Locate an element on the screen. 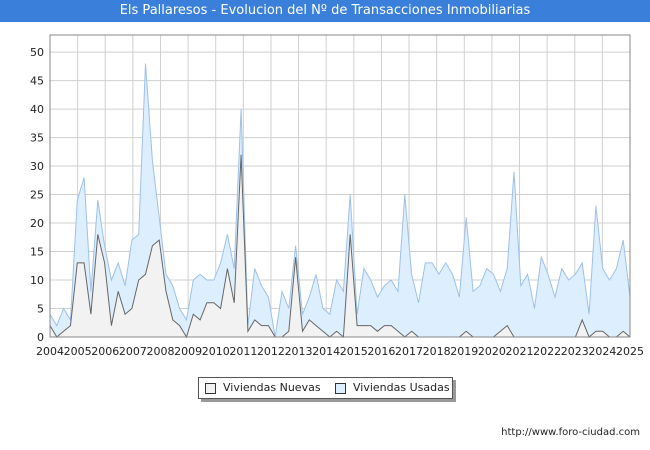 The image size is (650, 450). y-tick-label: 35 is located at coordinates (37, 138).